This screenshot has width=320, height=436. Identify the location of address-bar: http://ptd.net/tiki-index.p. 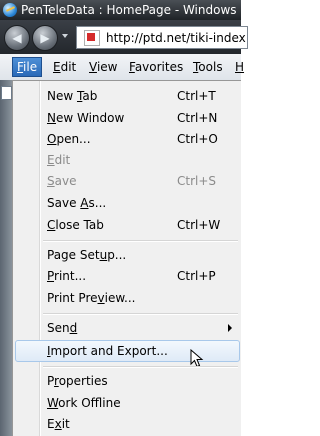
(162, 37).